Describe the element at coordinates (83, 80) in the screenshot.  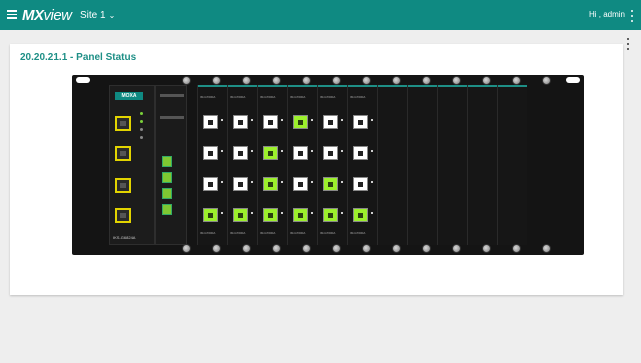
I see `rack-ear-left` at that location.